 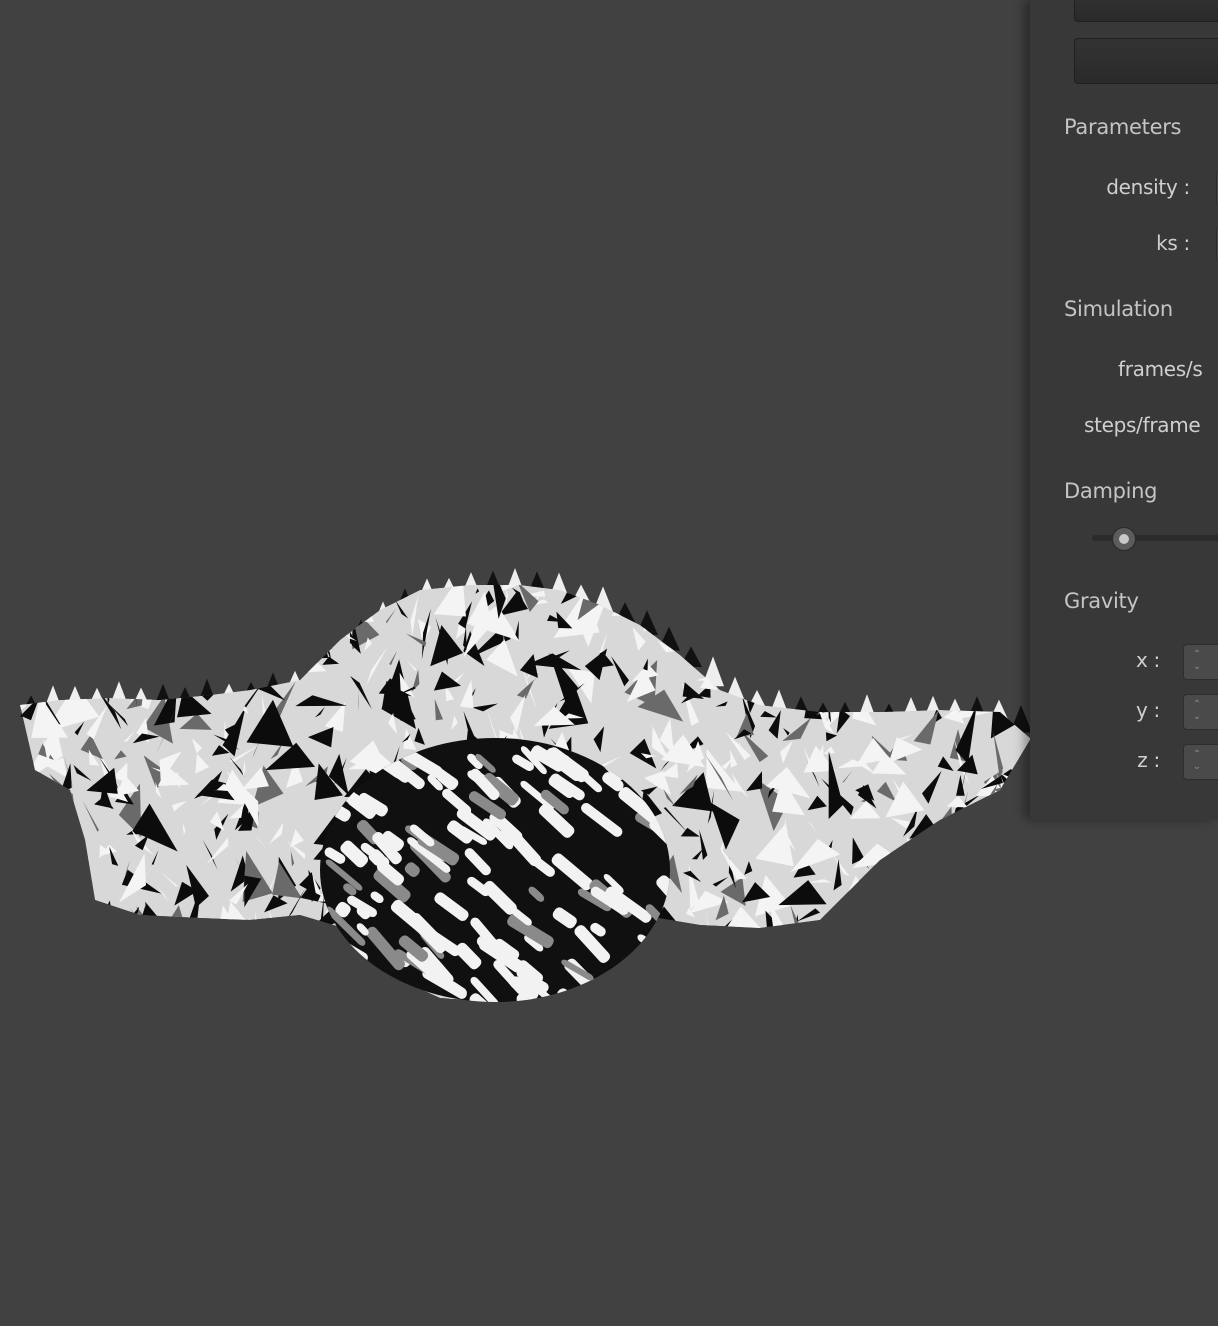 I want to click on gravity-x-spinbox: ⌃ ⌄, so click(x=1200, y=662).